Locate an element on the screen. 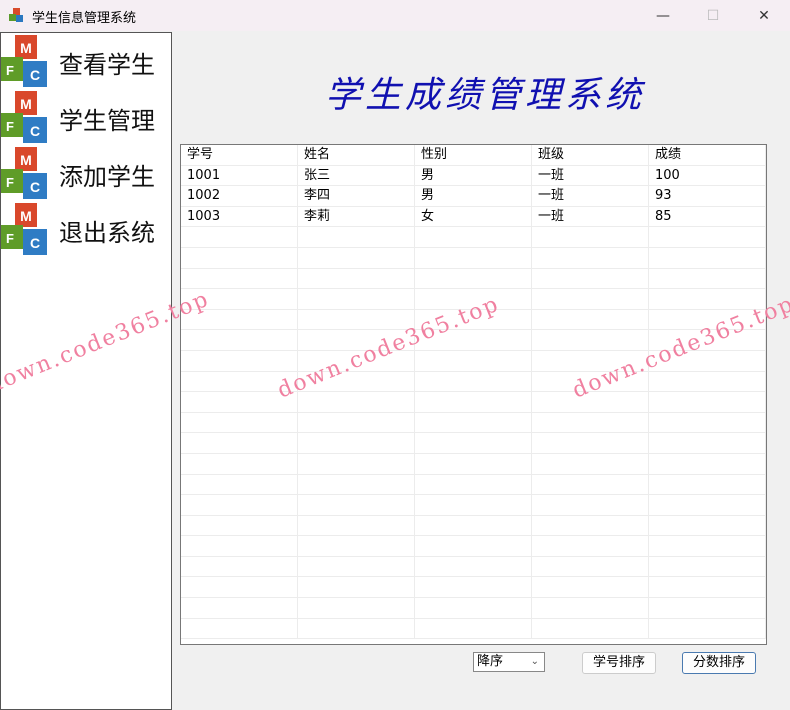  table-cell: 一班 is located at coordinates (590, 175).